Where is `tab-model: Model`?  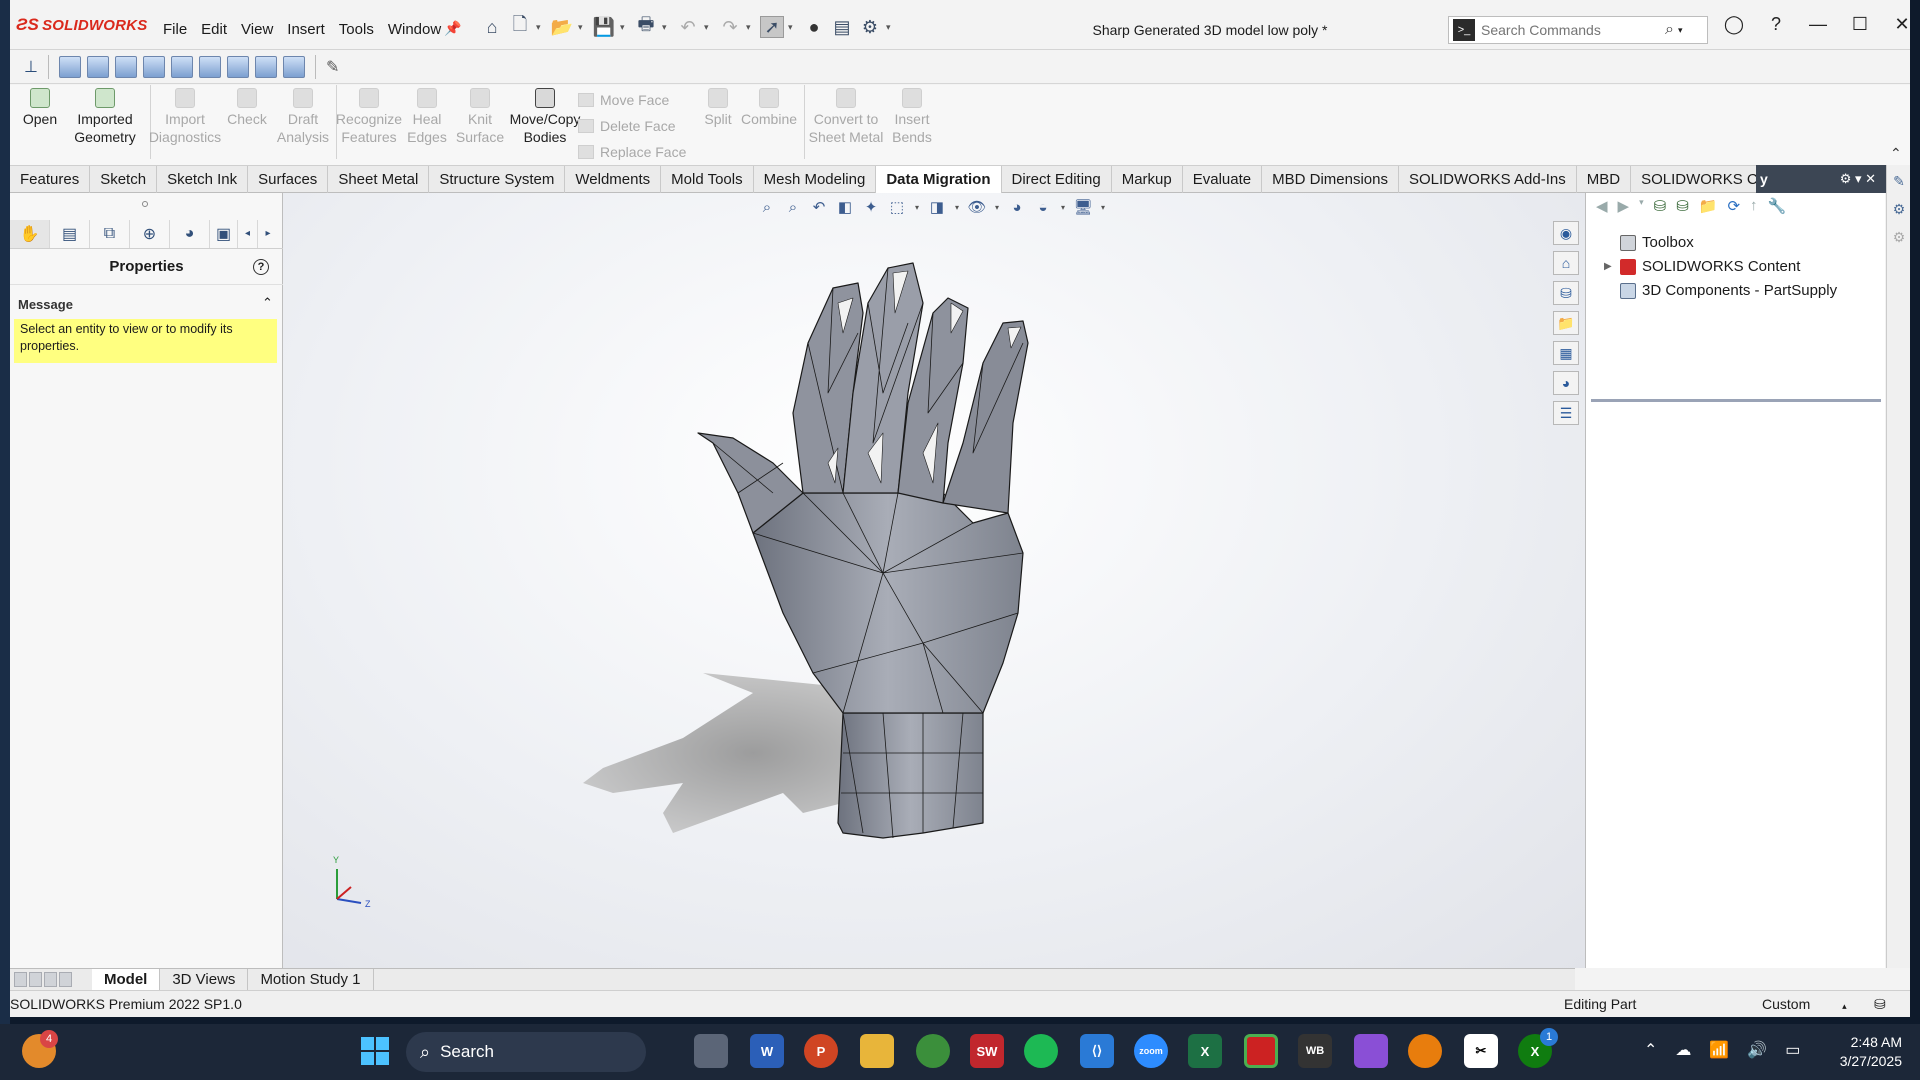
tab-model: Model is located at coordinates (126, 979).